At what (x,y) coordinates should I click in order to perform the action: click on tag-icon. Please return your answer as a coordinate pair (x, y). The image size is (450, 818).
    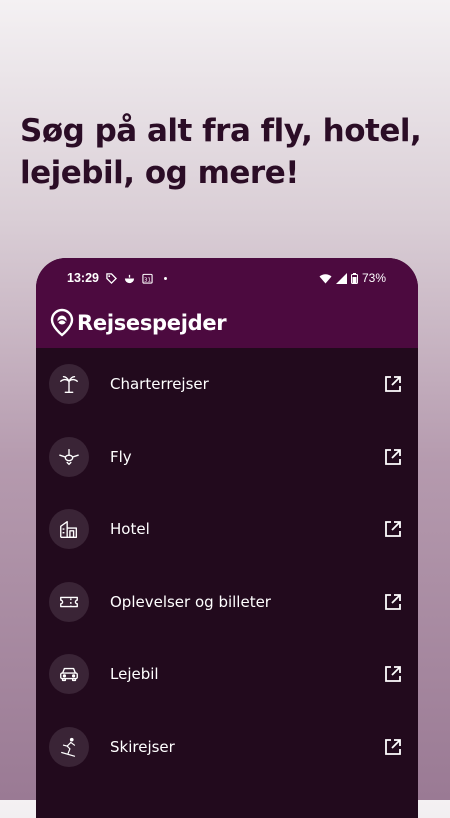
    Looking at the image, I should click on (111, 278).